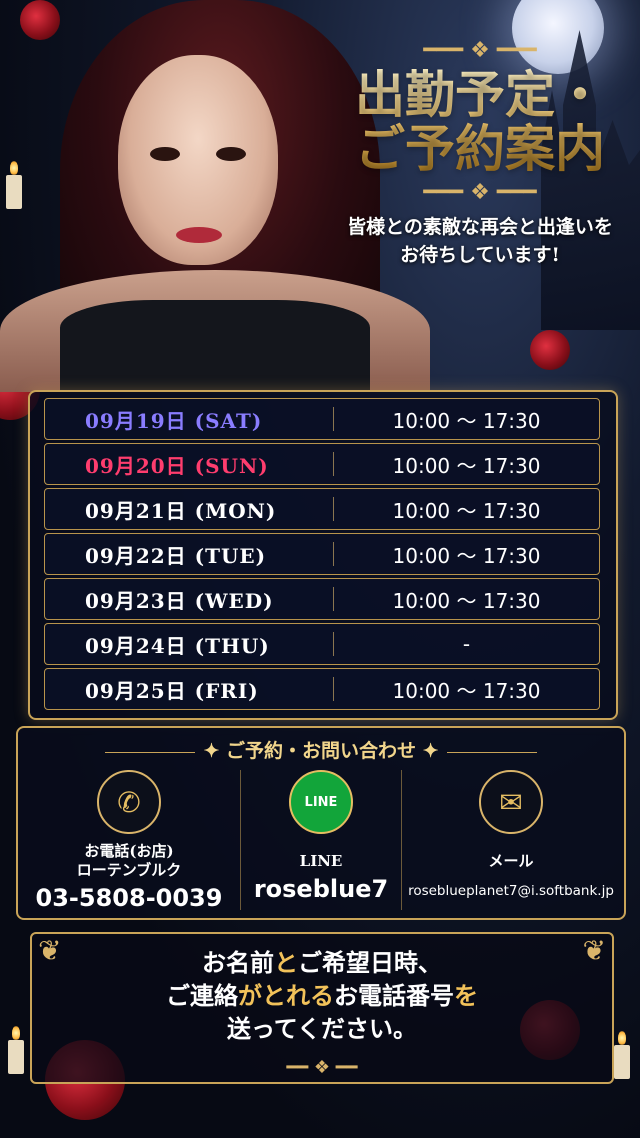  I want to click on mail-icon: ✉, so click(511, 802).